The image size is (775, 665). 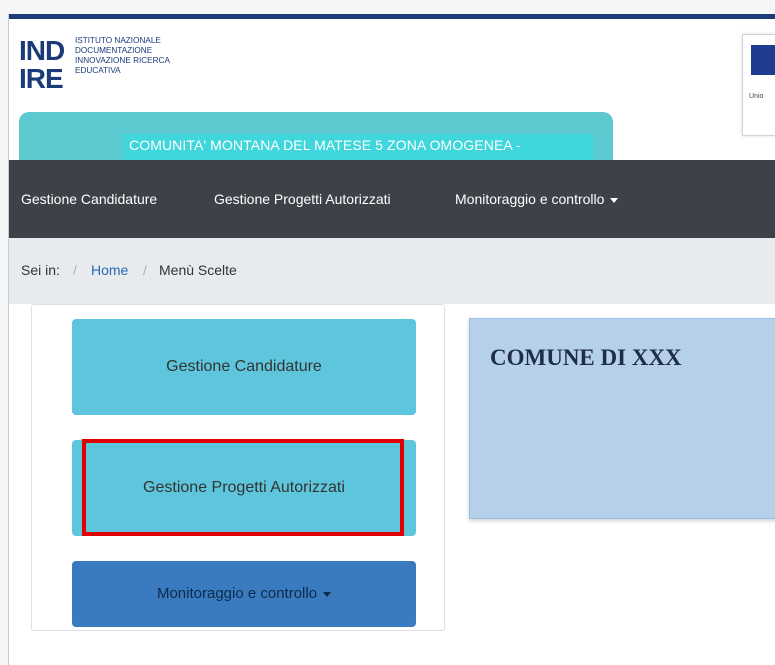 What do you see at coordinates (392, 271) in the screenshot?
I see `breadcrumb: Sei in: / Home / Menù Scelte` at bounding box center [392, 271].